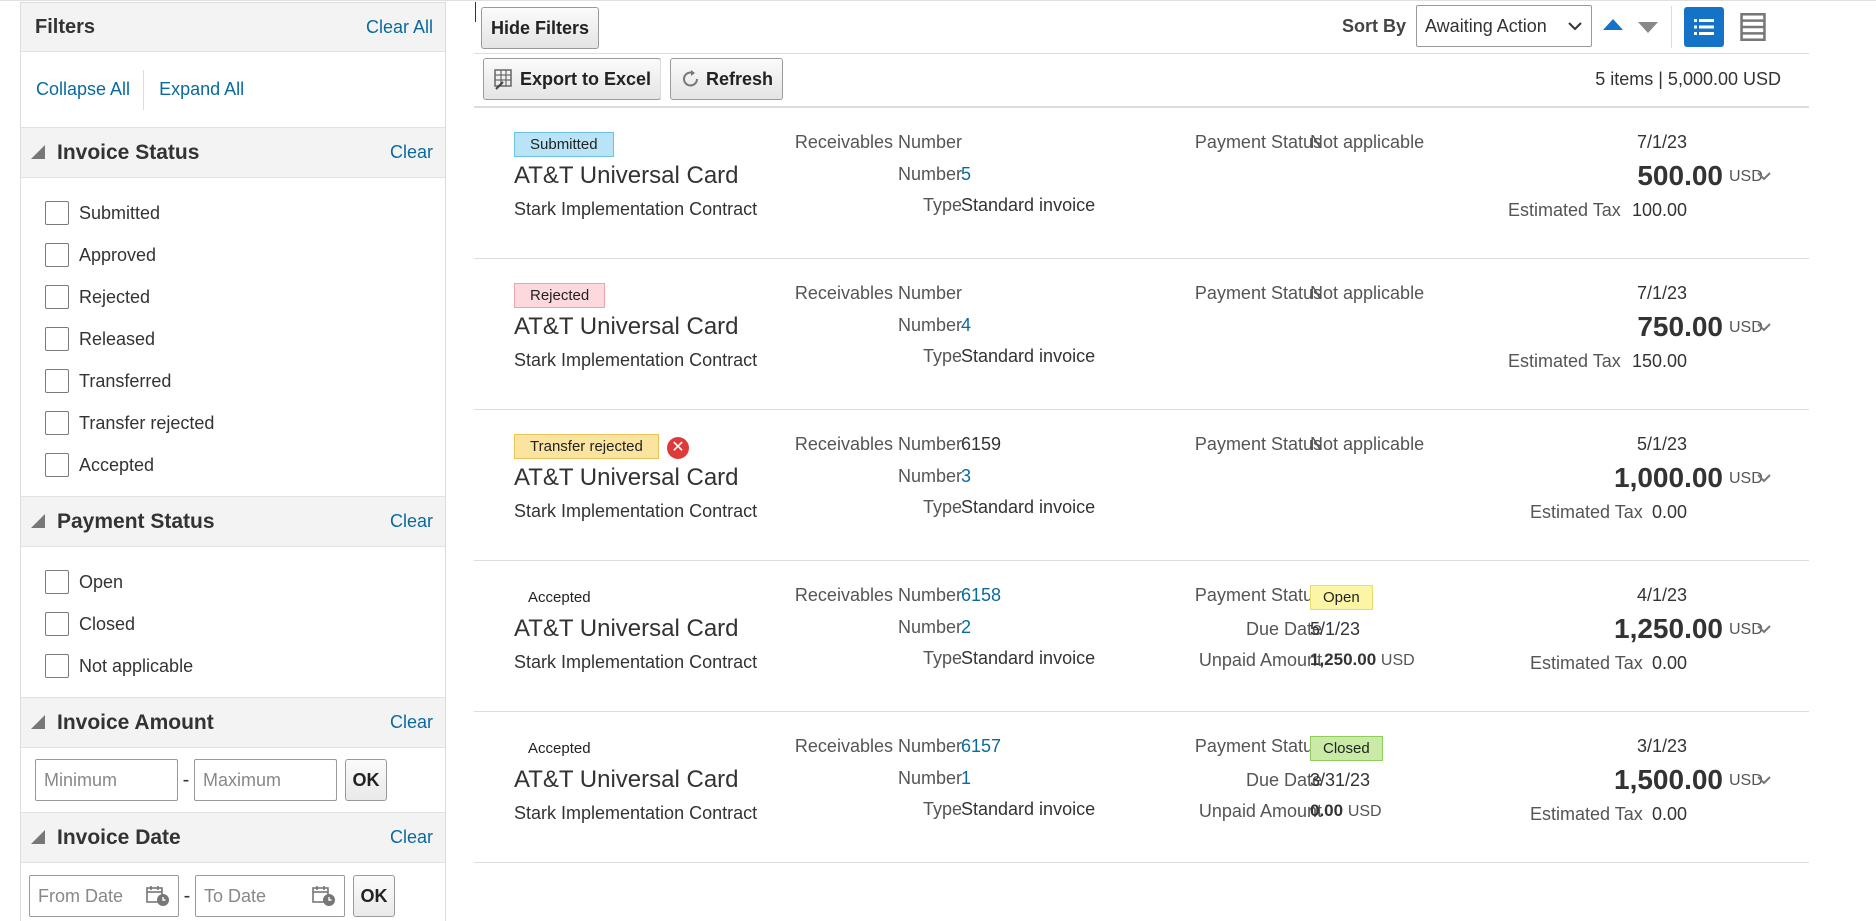 This screenshot has height=921, width=1876. I want to click on date-ok-button: OK, so click(374, 896).